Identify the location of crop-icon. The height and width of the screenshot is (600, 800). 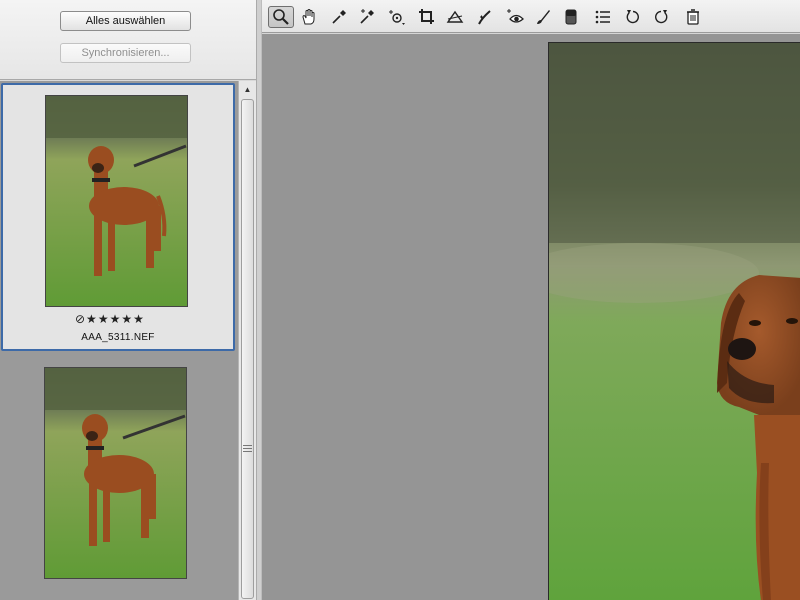
(426, 16).